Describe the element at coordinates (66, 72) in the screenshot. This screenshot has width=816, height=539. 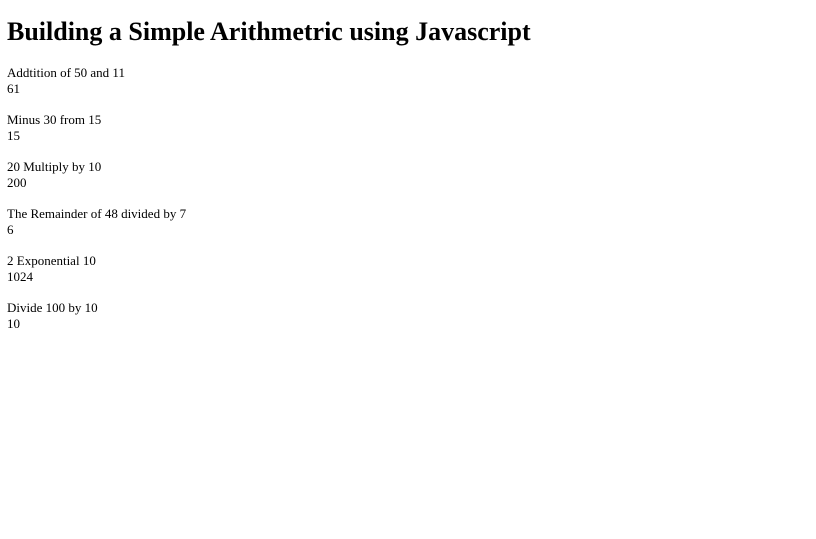
I see `operation-label: Addtition of 50 and 11` at that location.